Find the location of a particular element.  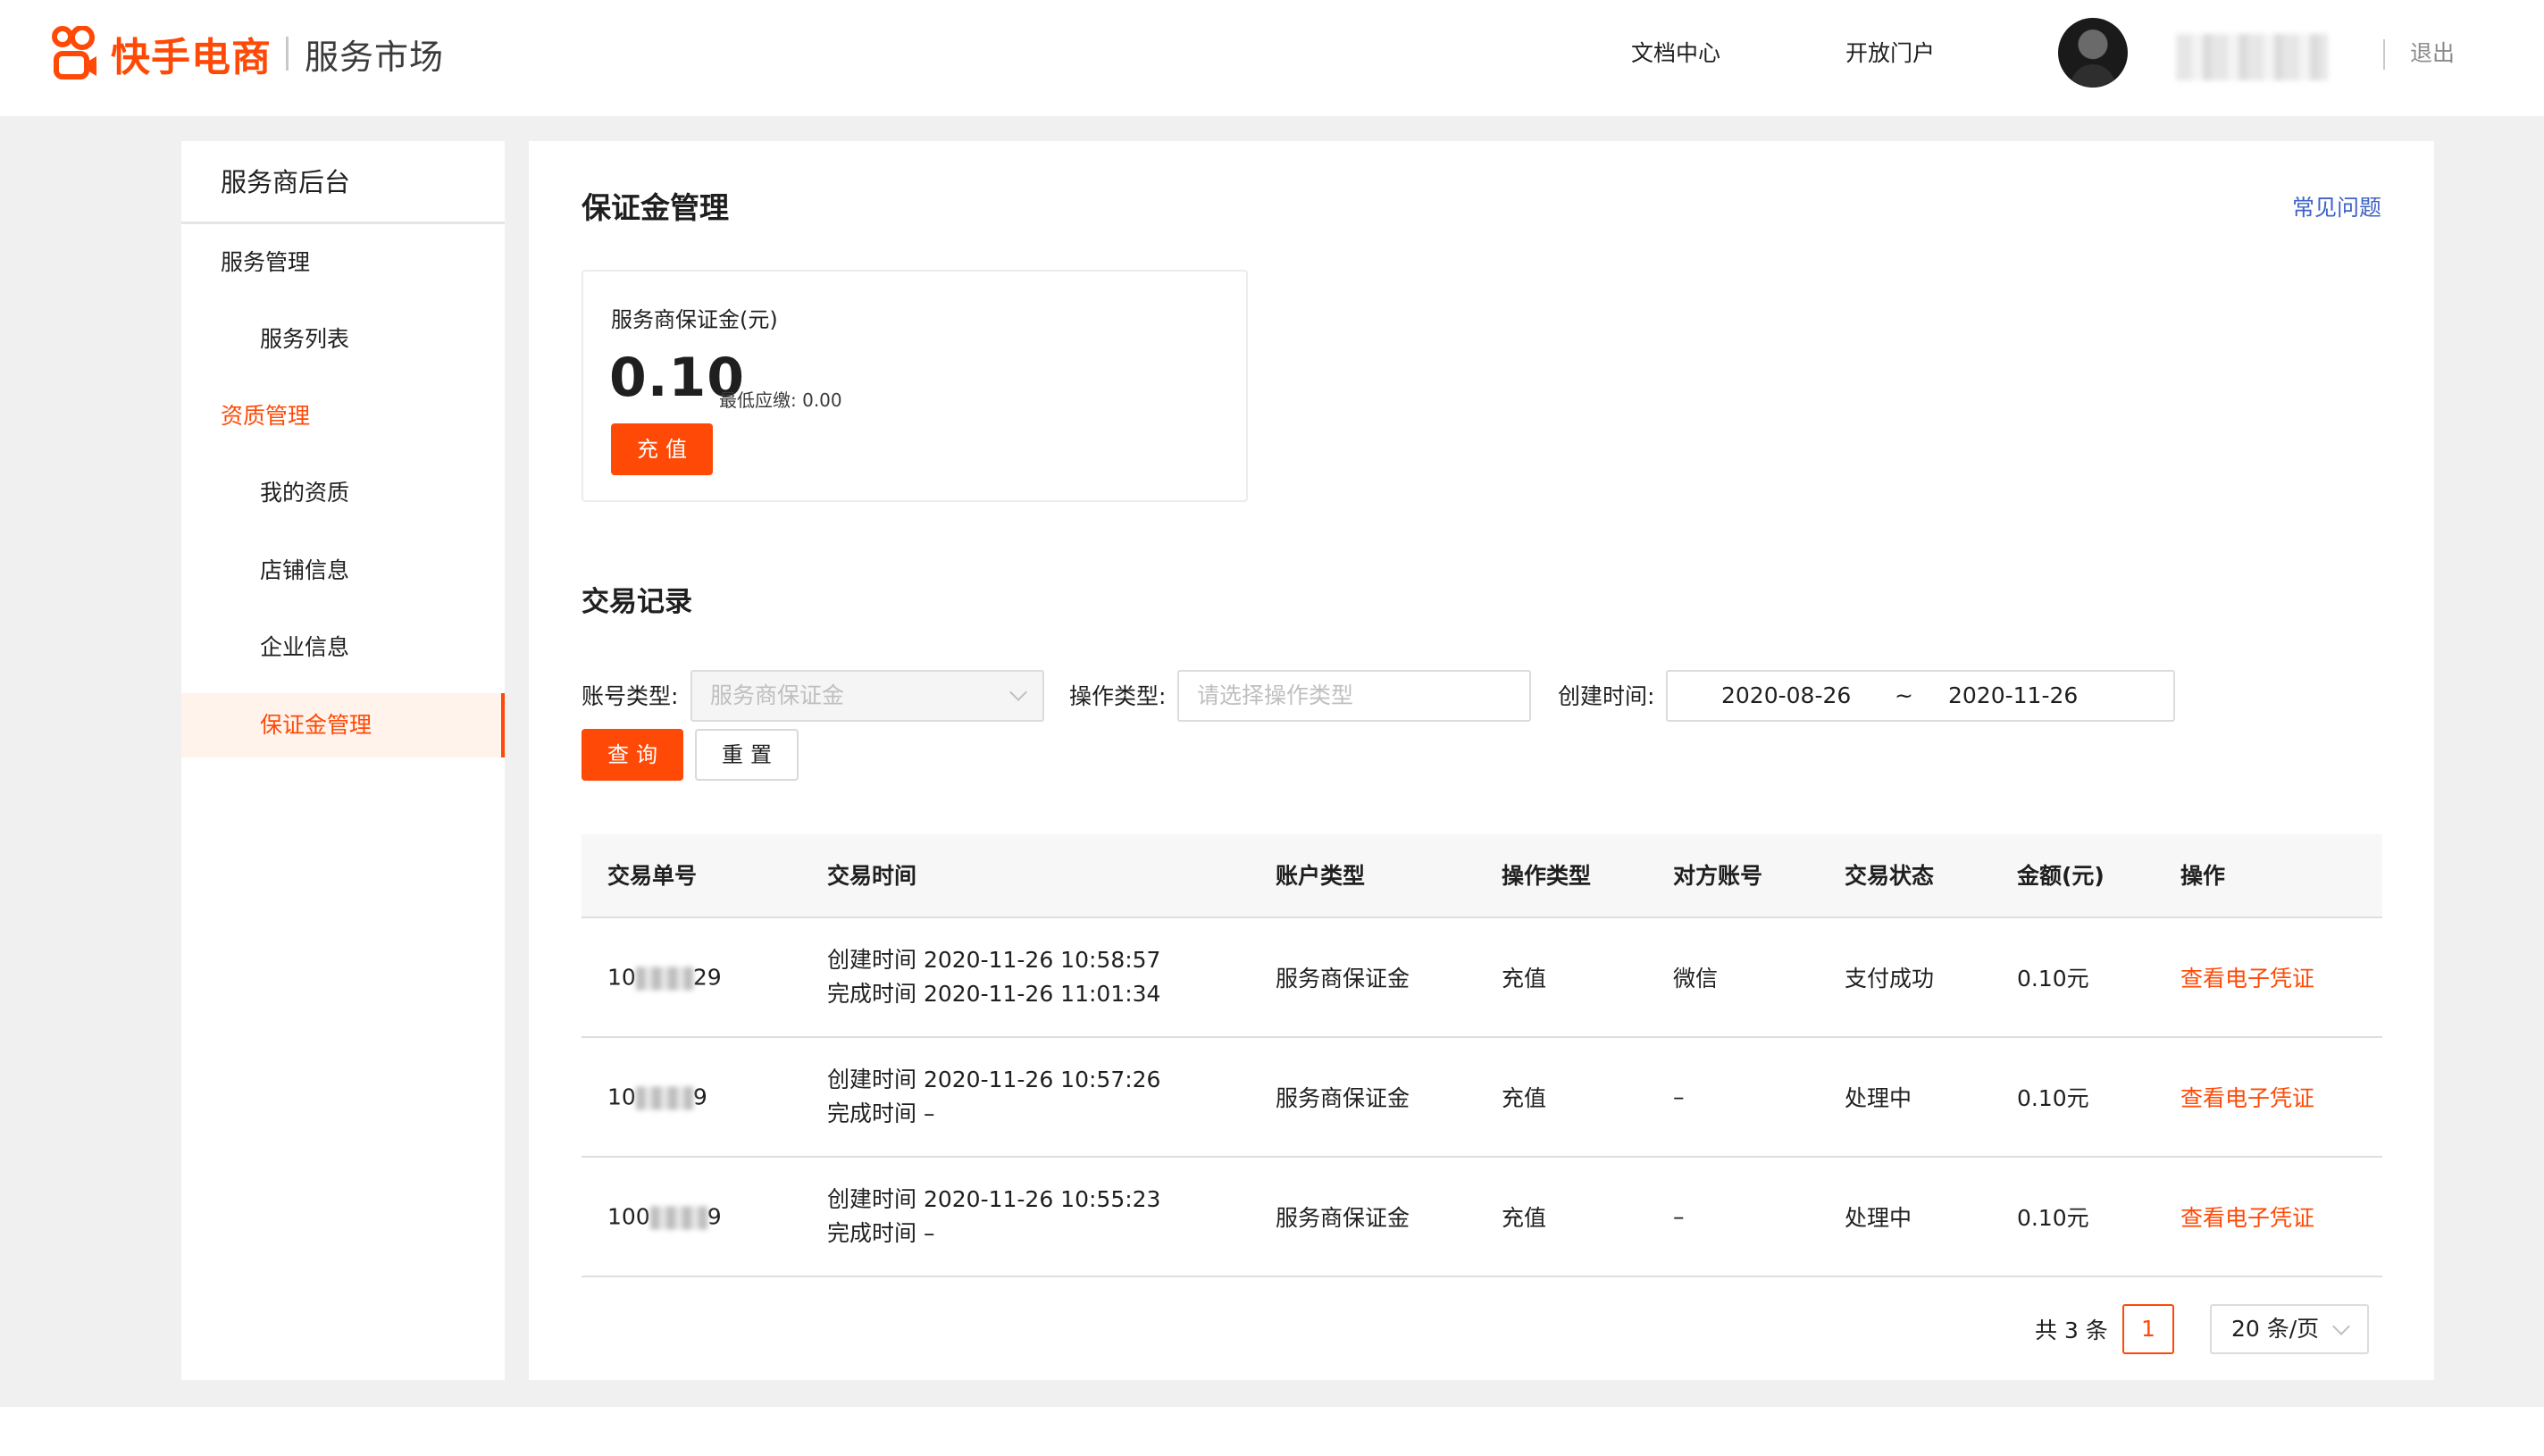

table-header: 交易单号 交易时间 账户类型 操作类型 对方账号 交易状态 金额(元) 操作 is located at coordinates (1482, 876).